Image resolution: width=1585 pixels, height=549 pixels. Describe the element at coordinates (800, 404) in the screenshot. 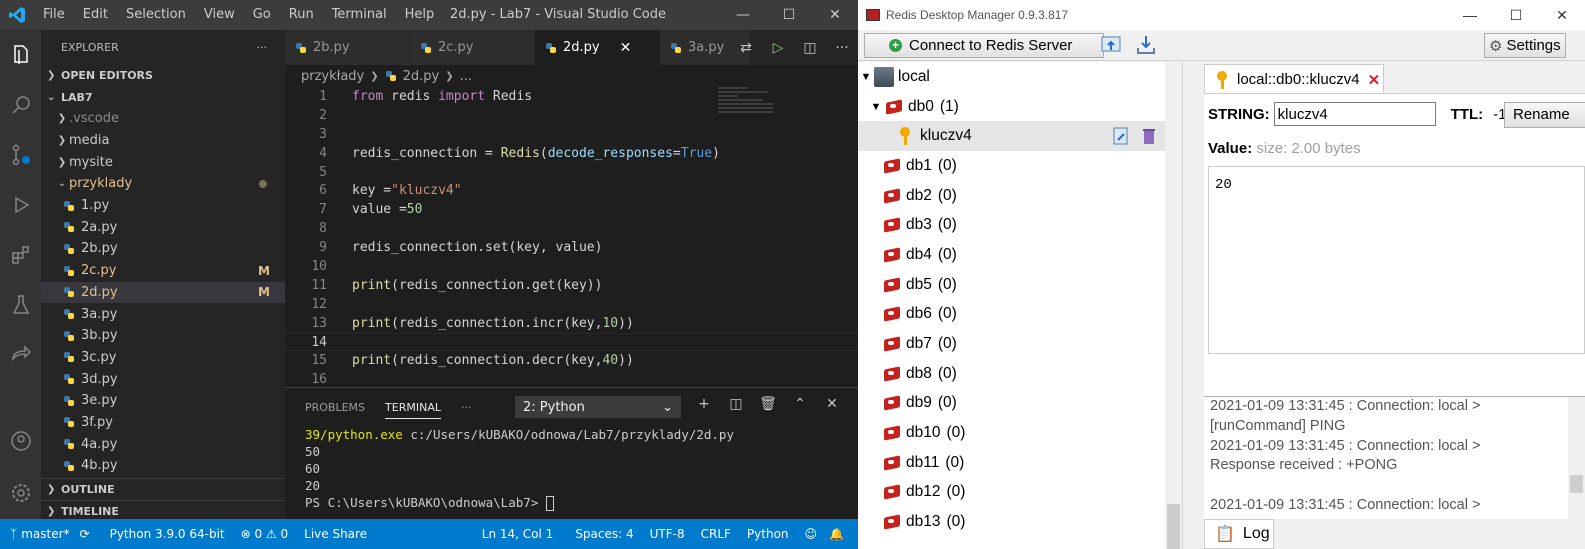

I see `chevron-up-icon: ⌃` at that location.